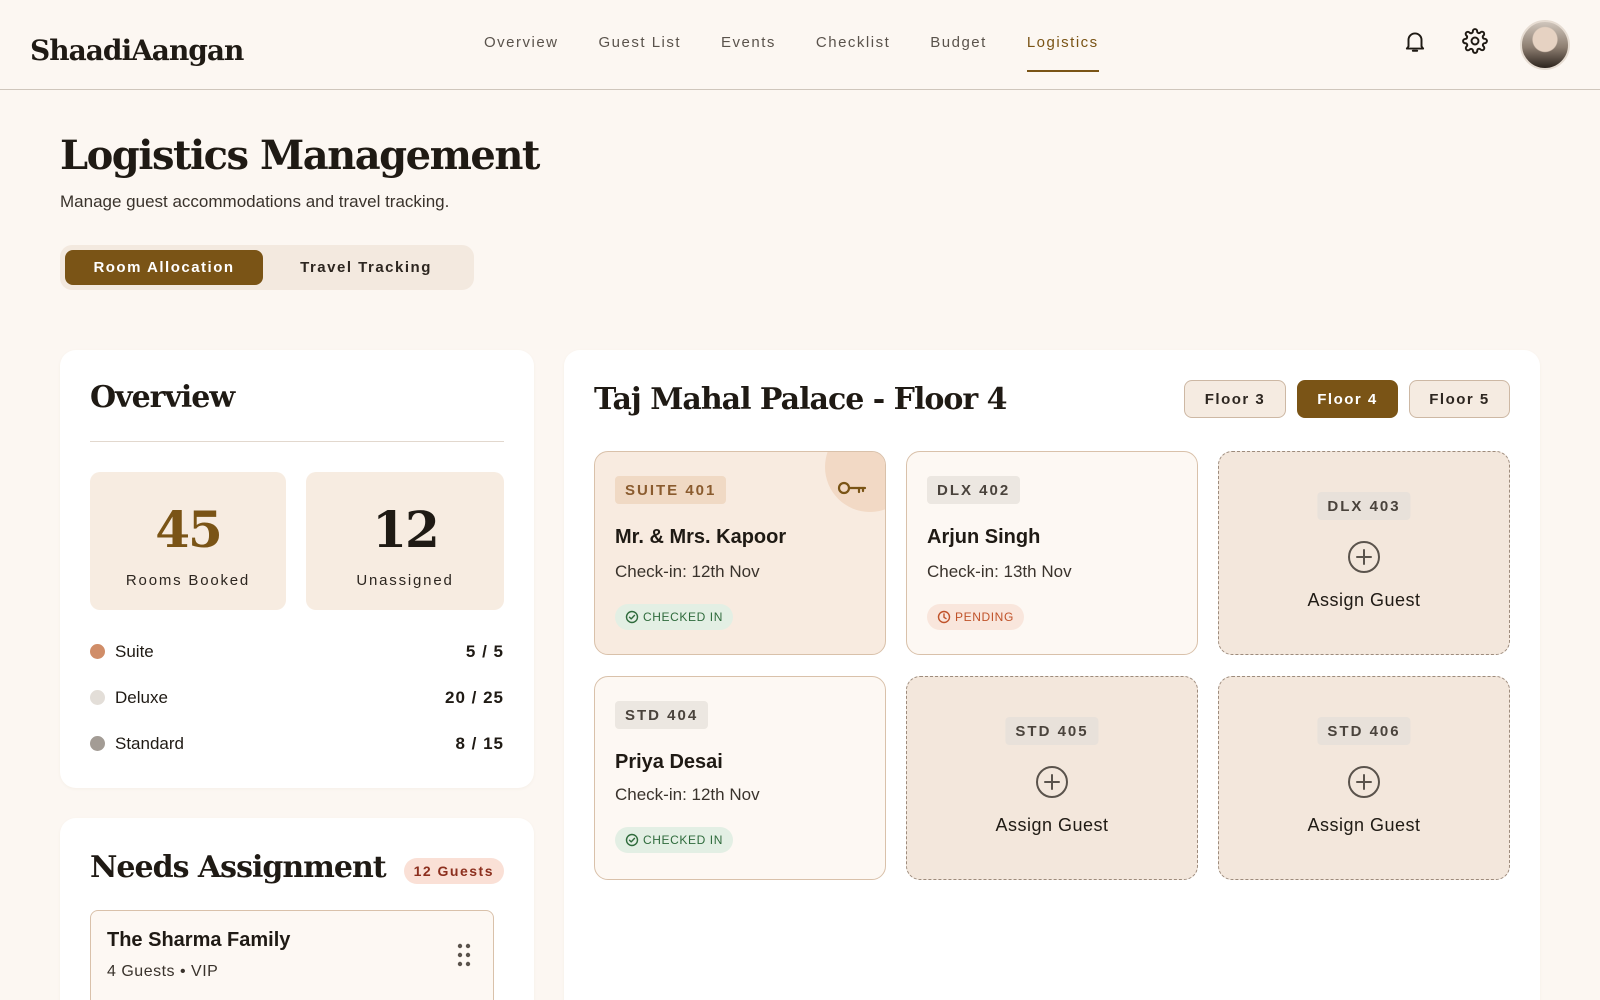  What do you see at coordinates (944, 617) in the screenshot?
I see `clock-icon` at bounding box center [944, 617].